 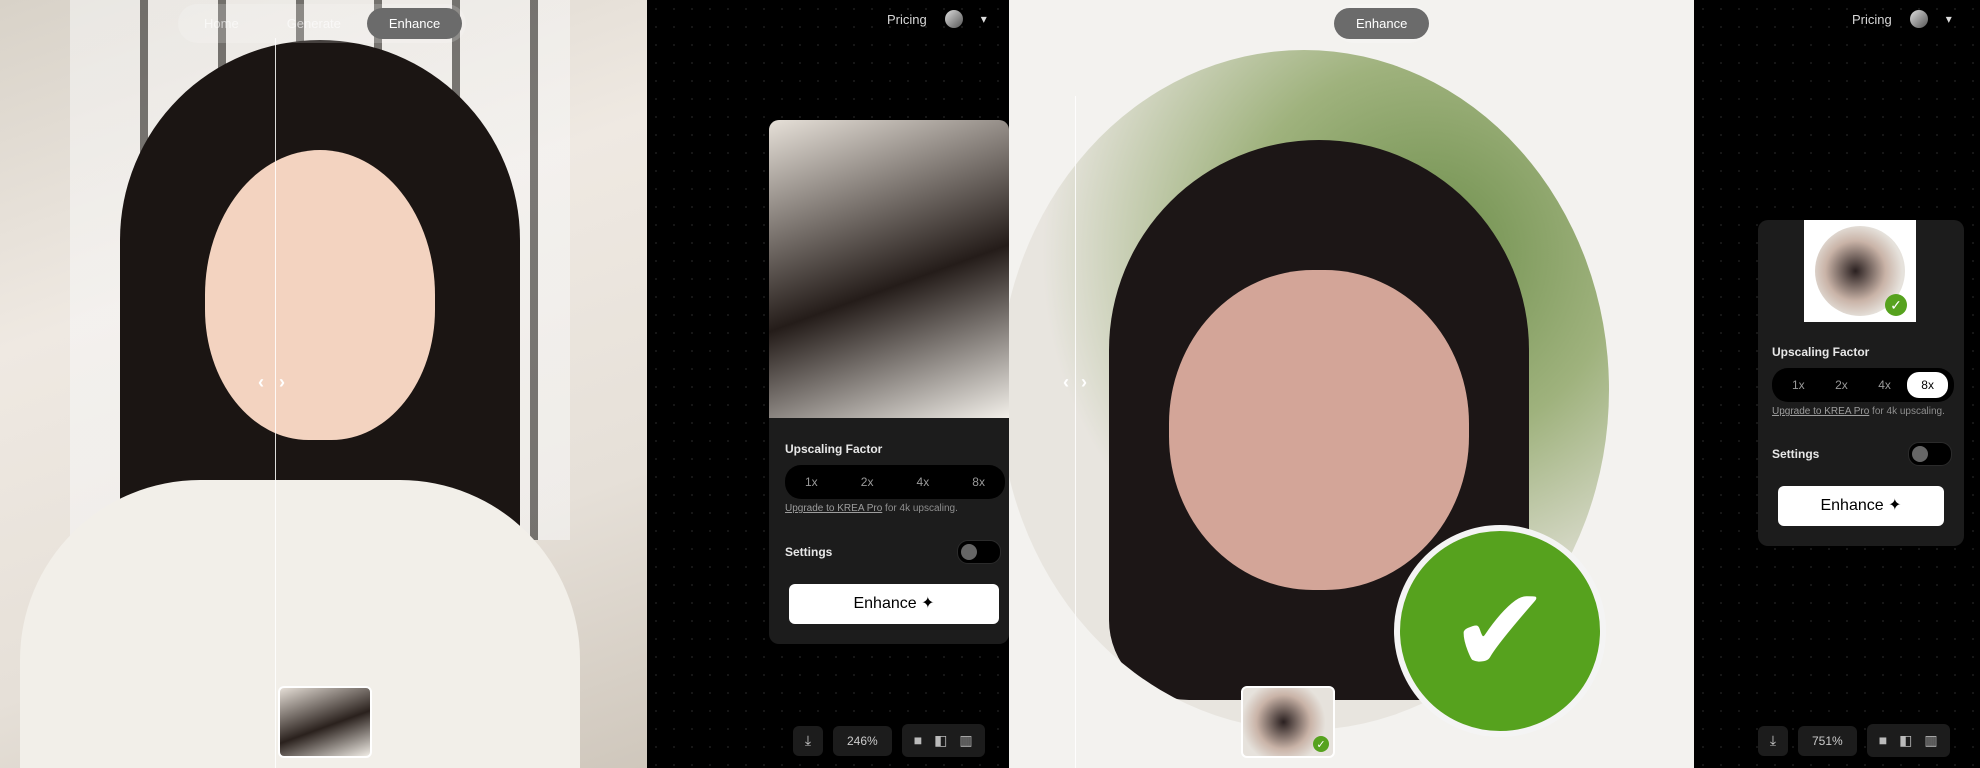 I want to click on tab-generate: Generate, so click(x=314, y=23).